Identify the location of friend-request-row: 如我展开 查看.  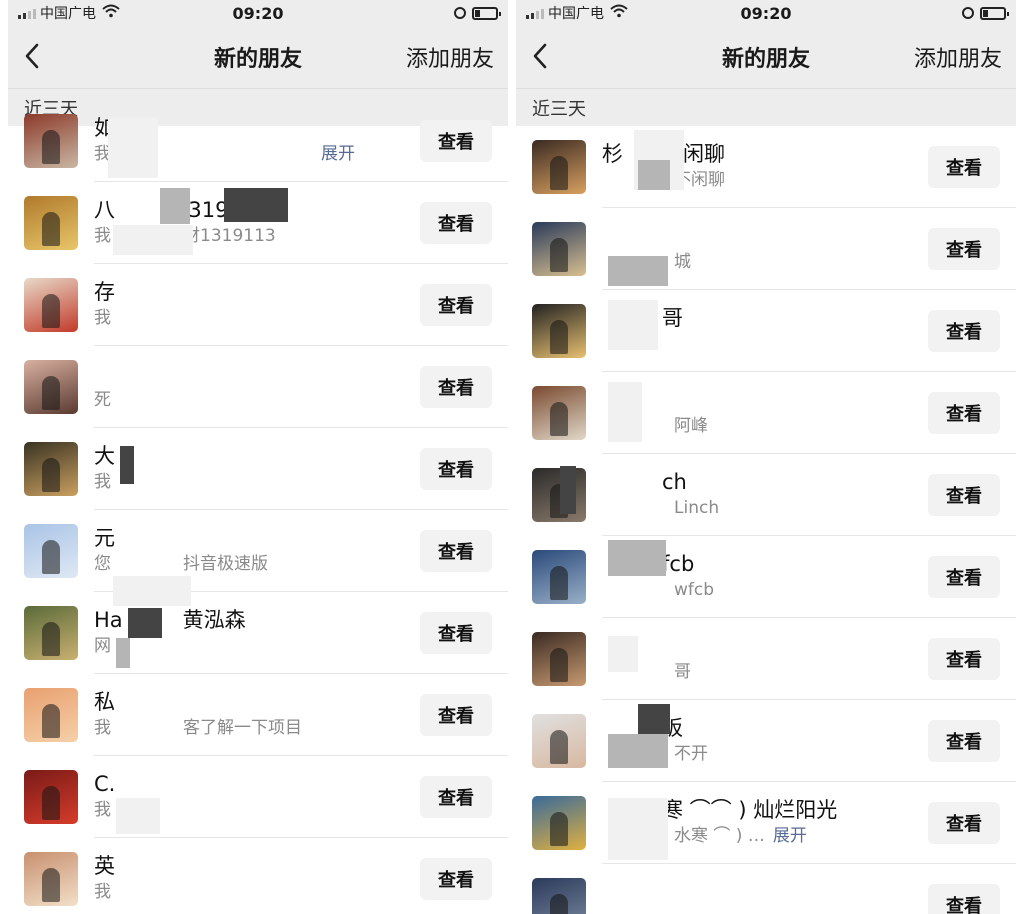
(258, 141).